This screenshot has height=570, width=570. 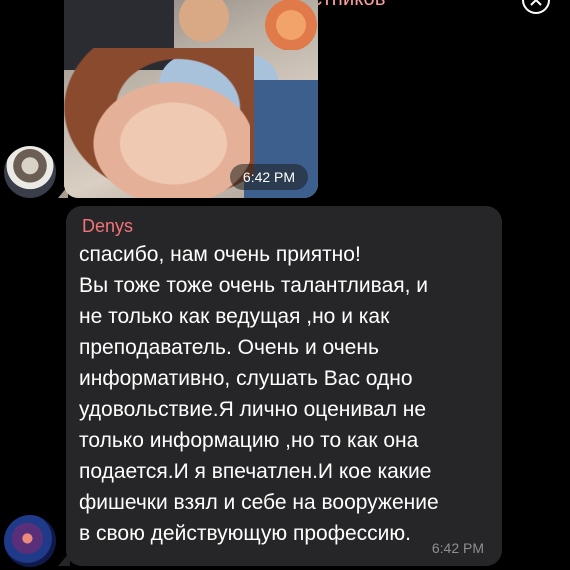 I want to click on photo-timestamp: 6:42 PM, so click(x=269, y=177).